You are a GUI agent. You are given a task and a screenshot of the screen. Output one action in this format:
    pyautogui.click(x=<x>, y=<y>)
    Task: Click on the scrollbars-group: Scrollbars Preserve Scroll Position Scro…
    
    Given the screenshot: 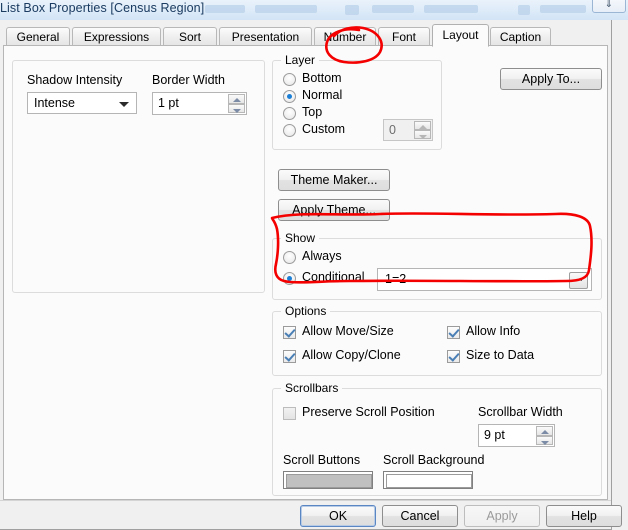 What is the action you would take?
    pyautogui.click(x=437, y=438)
    